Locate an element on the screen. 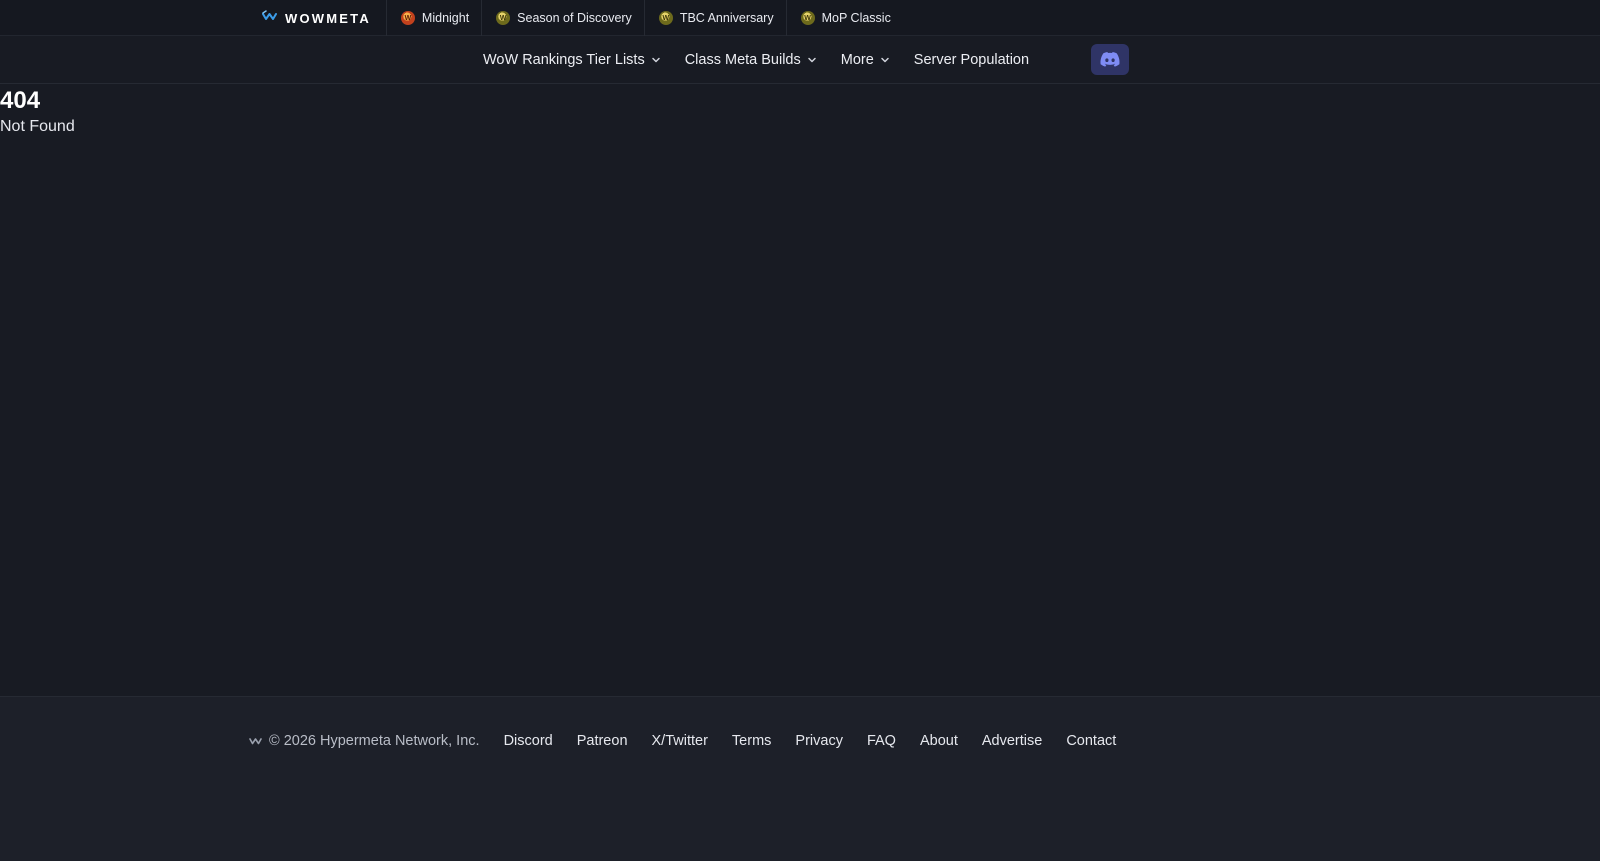 The height and width of the screenshot is (861, 1600). tbc-game-icon: W is located at coordinates (665, 18).